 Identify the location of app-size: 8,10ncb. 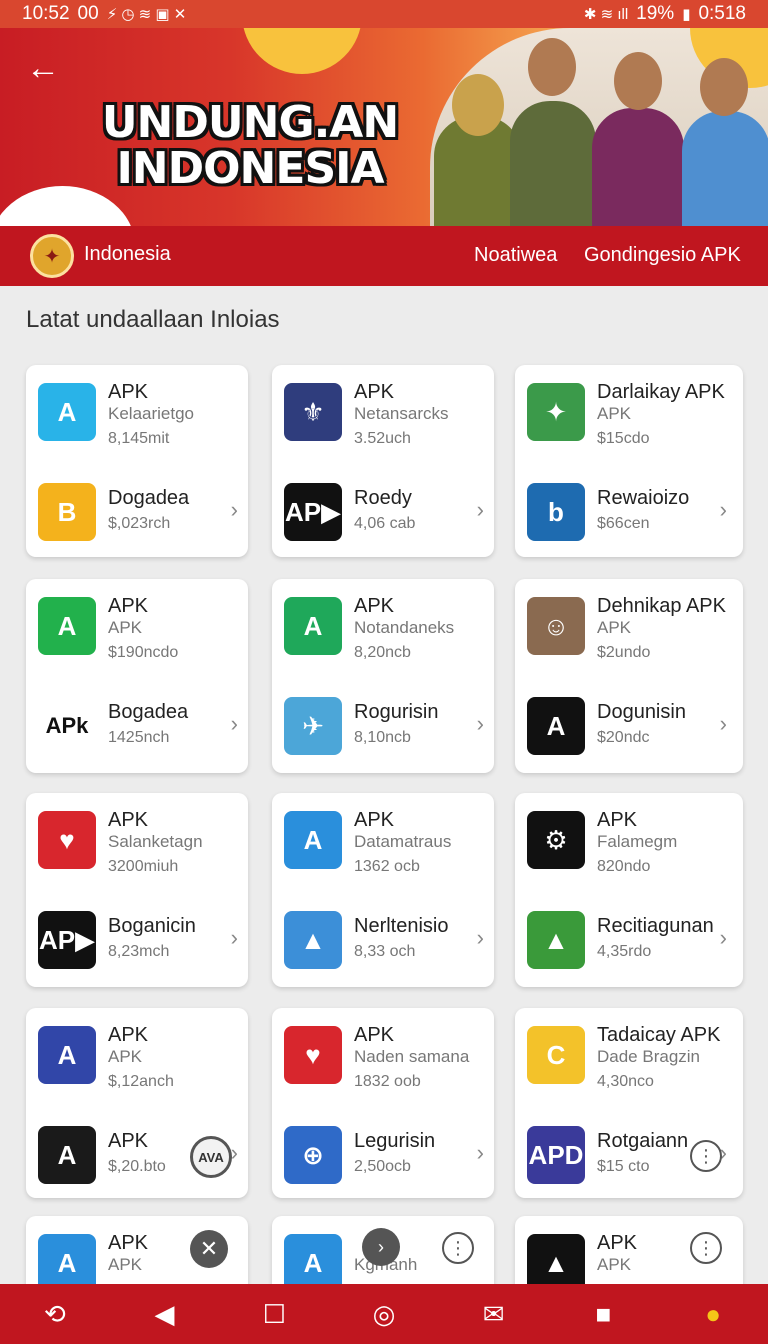
(382, 737).